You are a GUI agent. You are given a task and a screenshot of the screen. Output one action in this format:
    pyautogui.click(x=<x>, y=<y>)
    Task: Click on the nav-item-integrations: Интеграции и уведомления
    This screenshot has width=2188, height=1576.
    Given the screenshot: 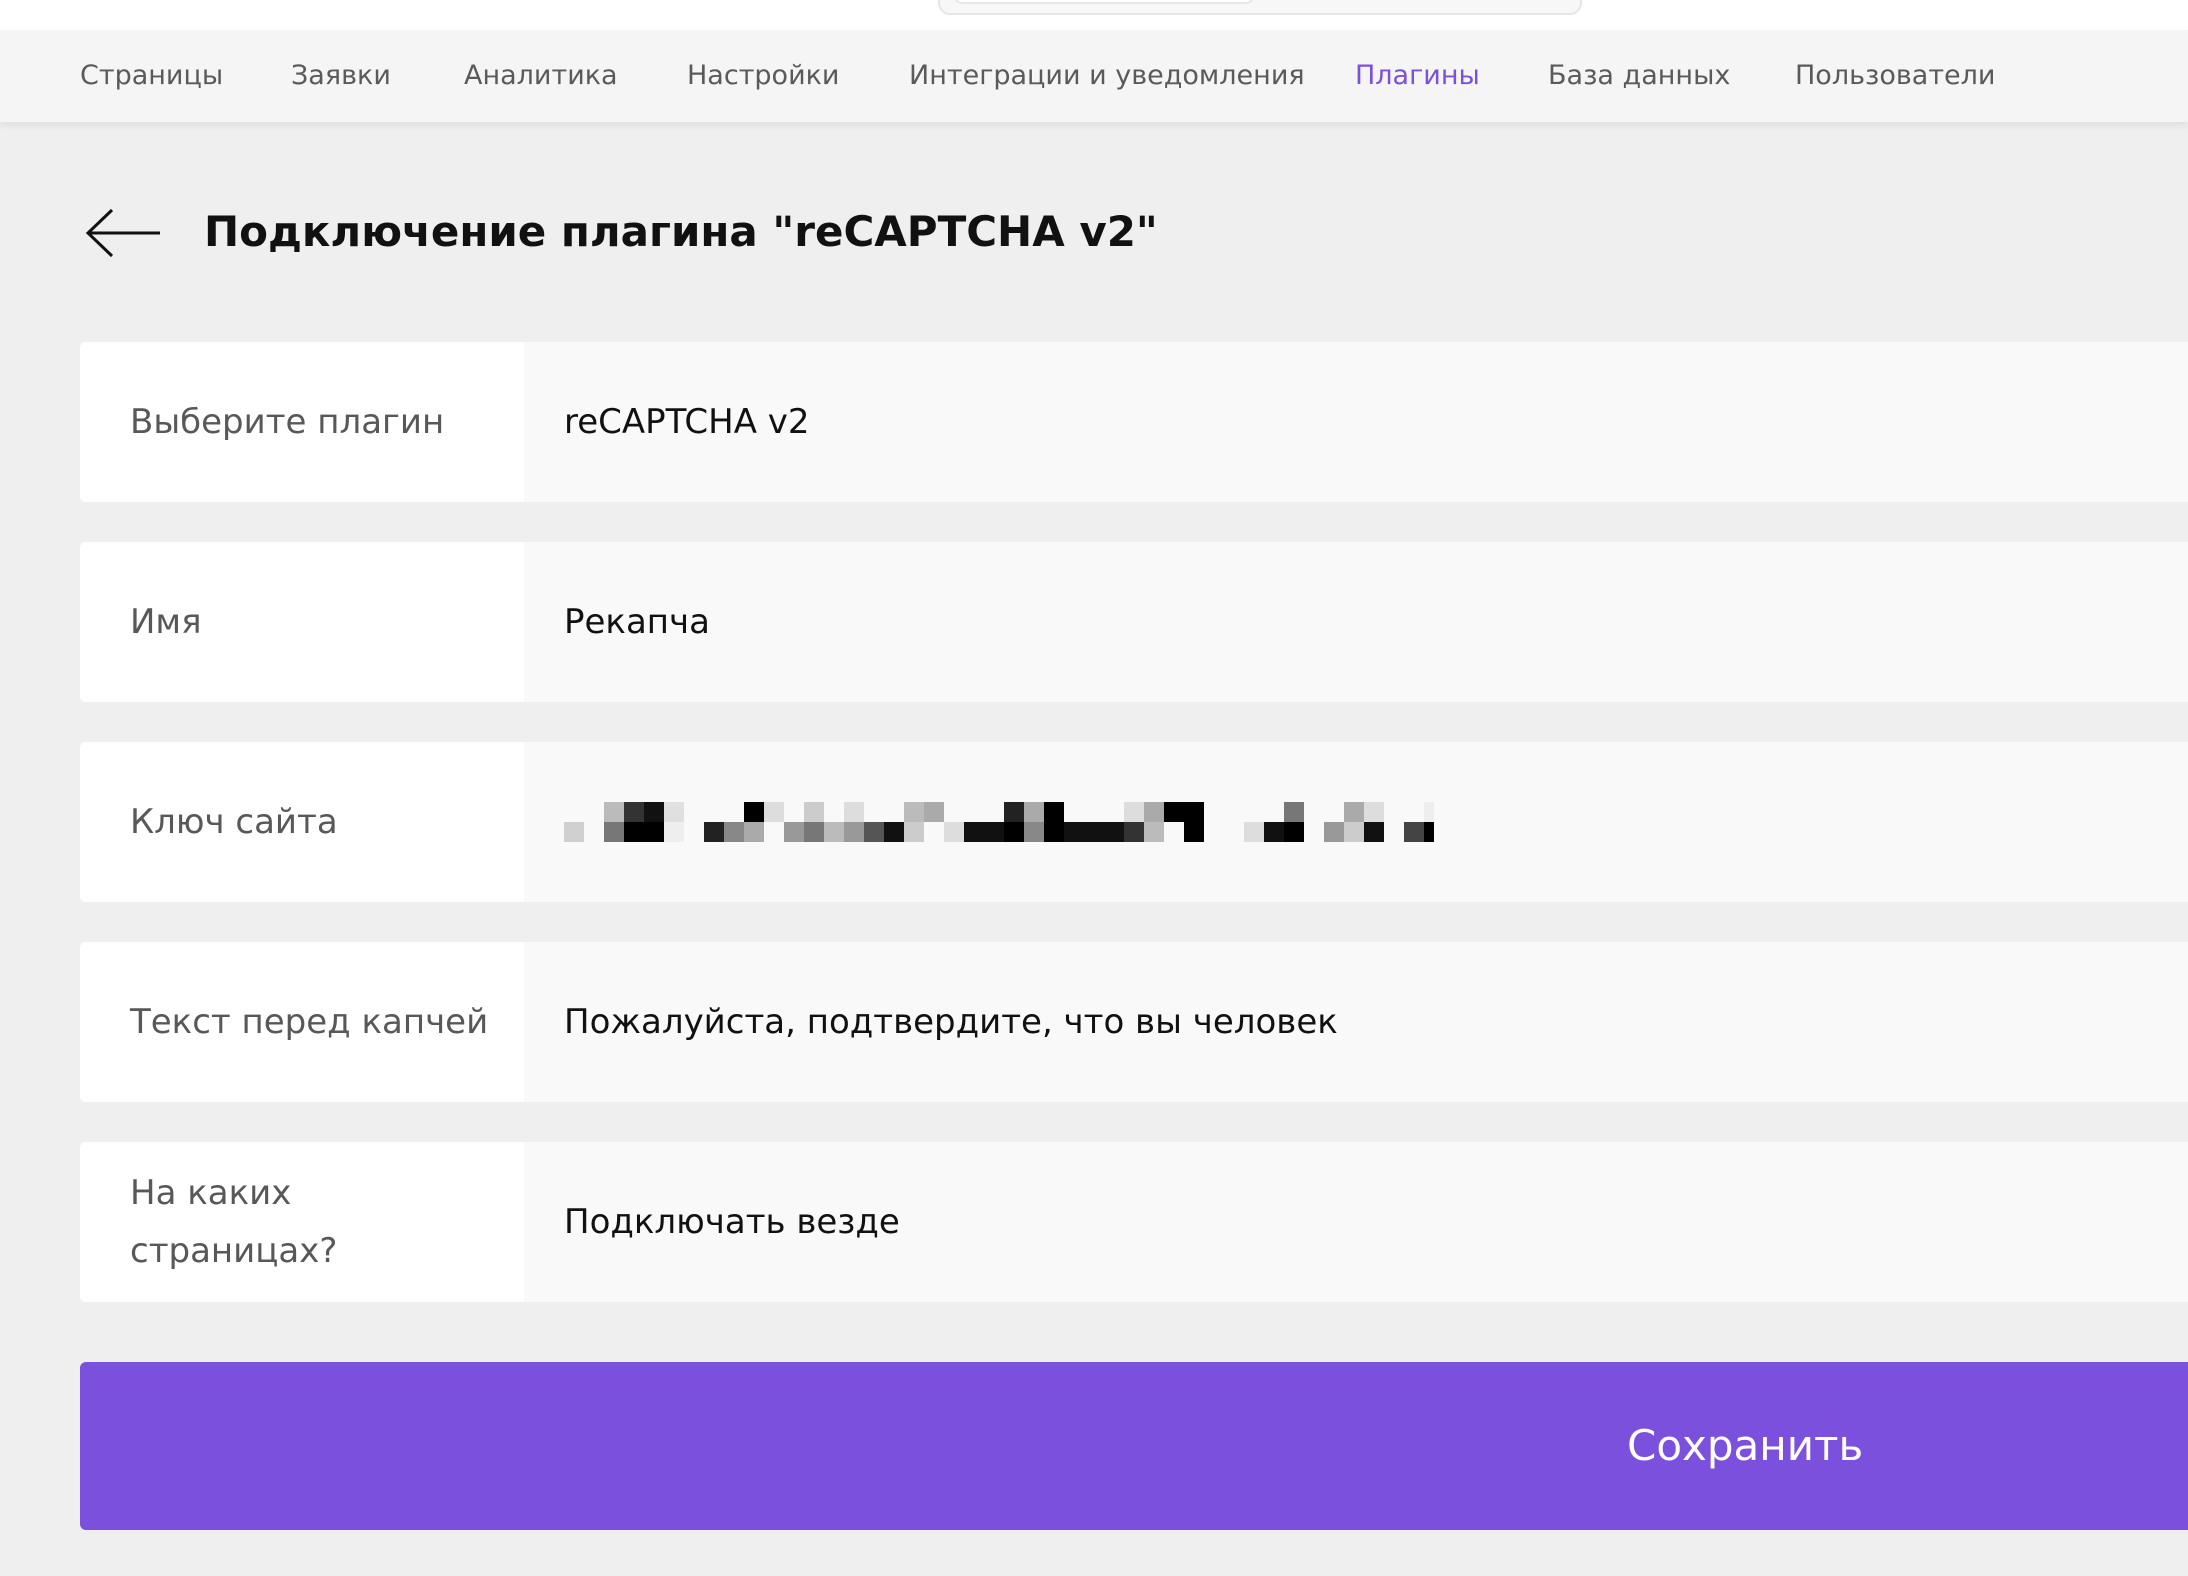 What is the action you would take?
    pyautogui.click(x=1107, y=76)
    